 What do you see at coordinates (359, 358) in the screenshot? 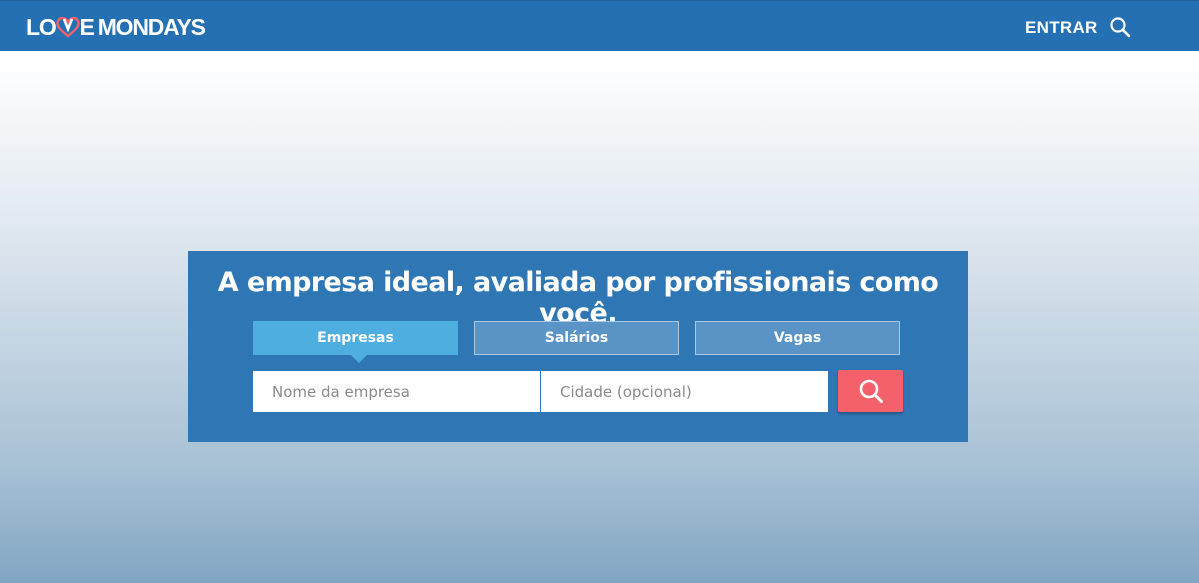
I see `active-tab-pointer` at bounding box center [359, 358].